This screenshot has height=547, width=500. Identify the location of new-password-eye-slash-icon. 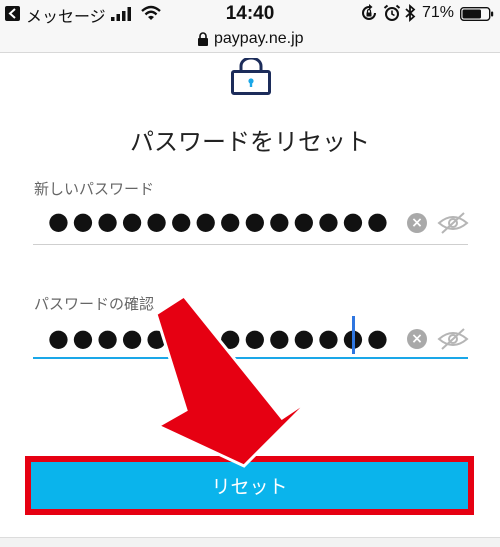
(453, 223).